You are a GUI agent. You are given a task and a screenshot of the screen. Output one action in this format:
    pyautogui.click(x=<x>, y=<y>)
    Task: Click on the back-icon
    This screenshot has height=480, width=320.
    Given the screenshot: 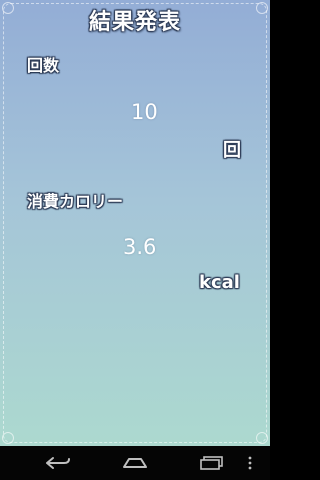 What is the action you would take?
    pyautogui.click(x=58, y=463)
    